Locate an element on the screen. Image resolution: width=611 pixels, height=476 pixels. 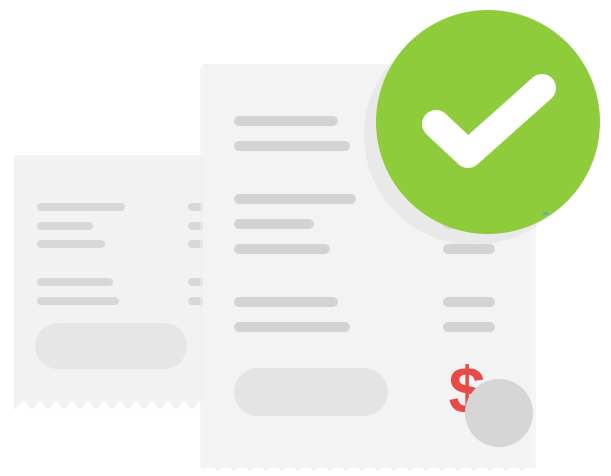
back-pill is located at coordinates (111, 346).